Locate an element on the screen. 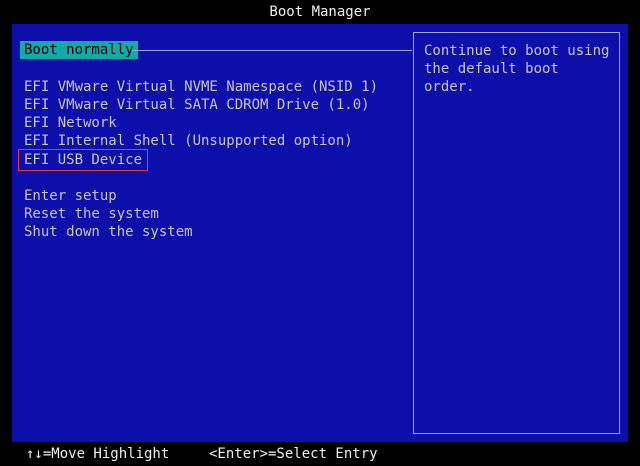  footer-select-hint: <Enter>=Select Entry is located at coordinates (293, 454).